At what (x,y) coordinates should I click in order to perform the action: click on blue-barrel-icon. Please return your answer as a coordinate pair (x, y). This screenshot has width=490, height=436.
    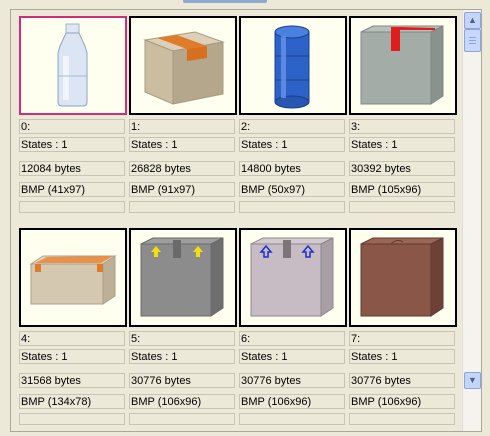
    Looking at the image, I should click on (292, 67).